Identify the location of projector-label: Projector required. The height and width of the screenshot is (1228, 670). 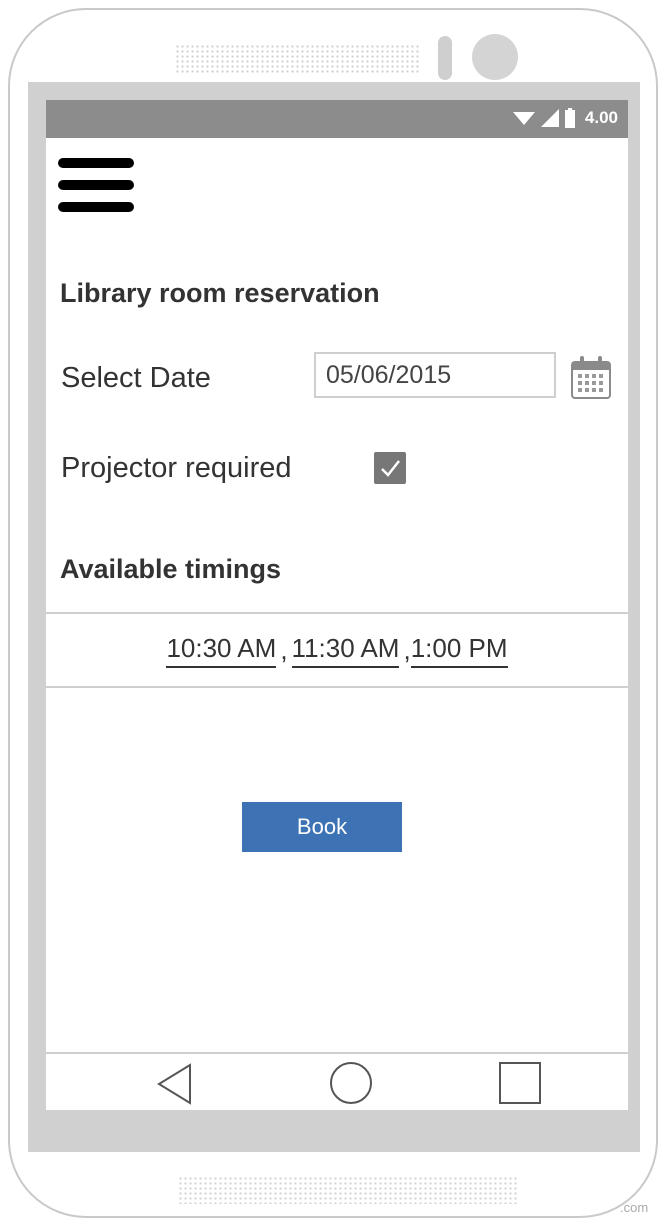
(176, 468).